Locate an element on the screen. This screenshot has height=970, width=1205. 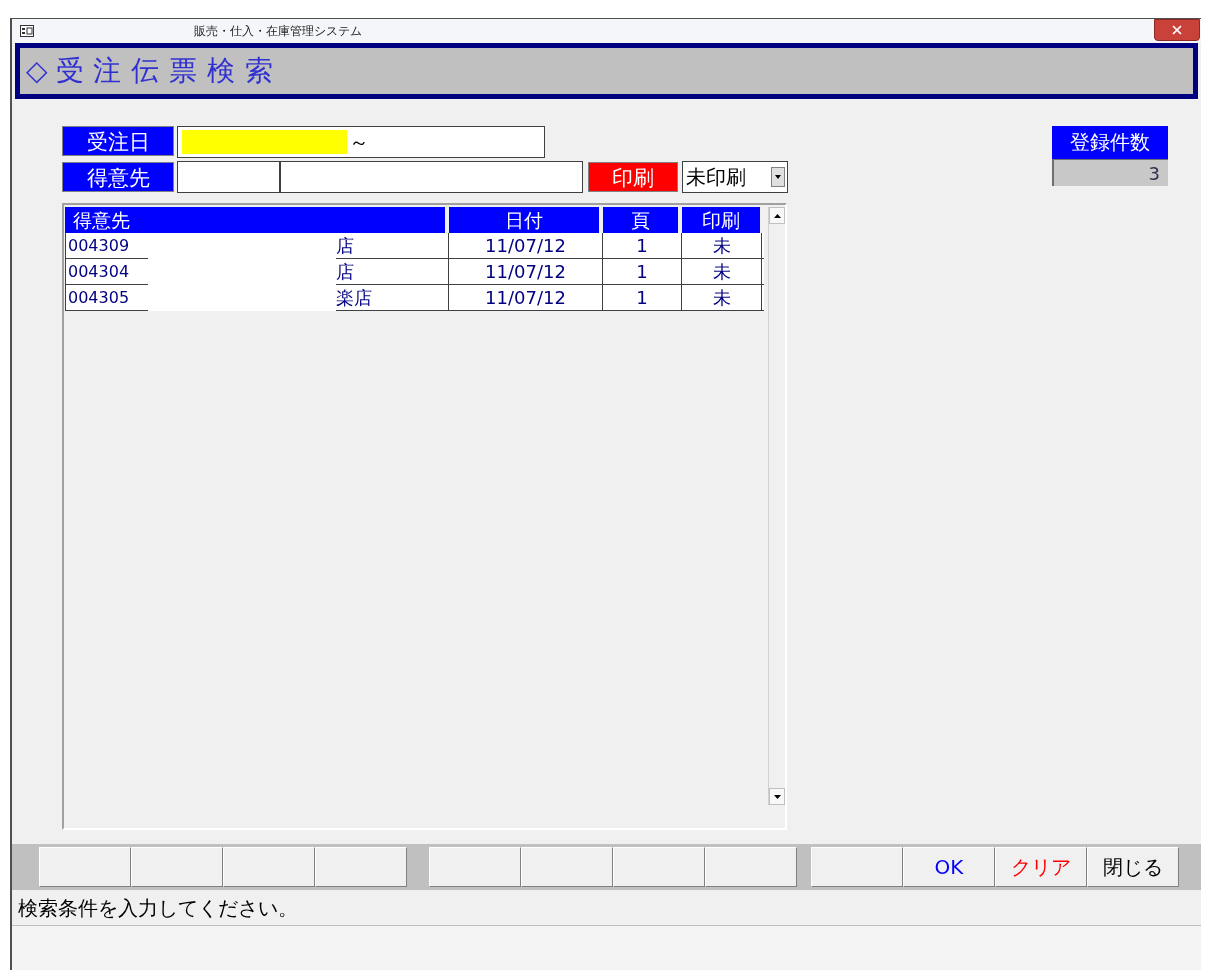
column-header: 得意先 is located at coordinates (255, 220).